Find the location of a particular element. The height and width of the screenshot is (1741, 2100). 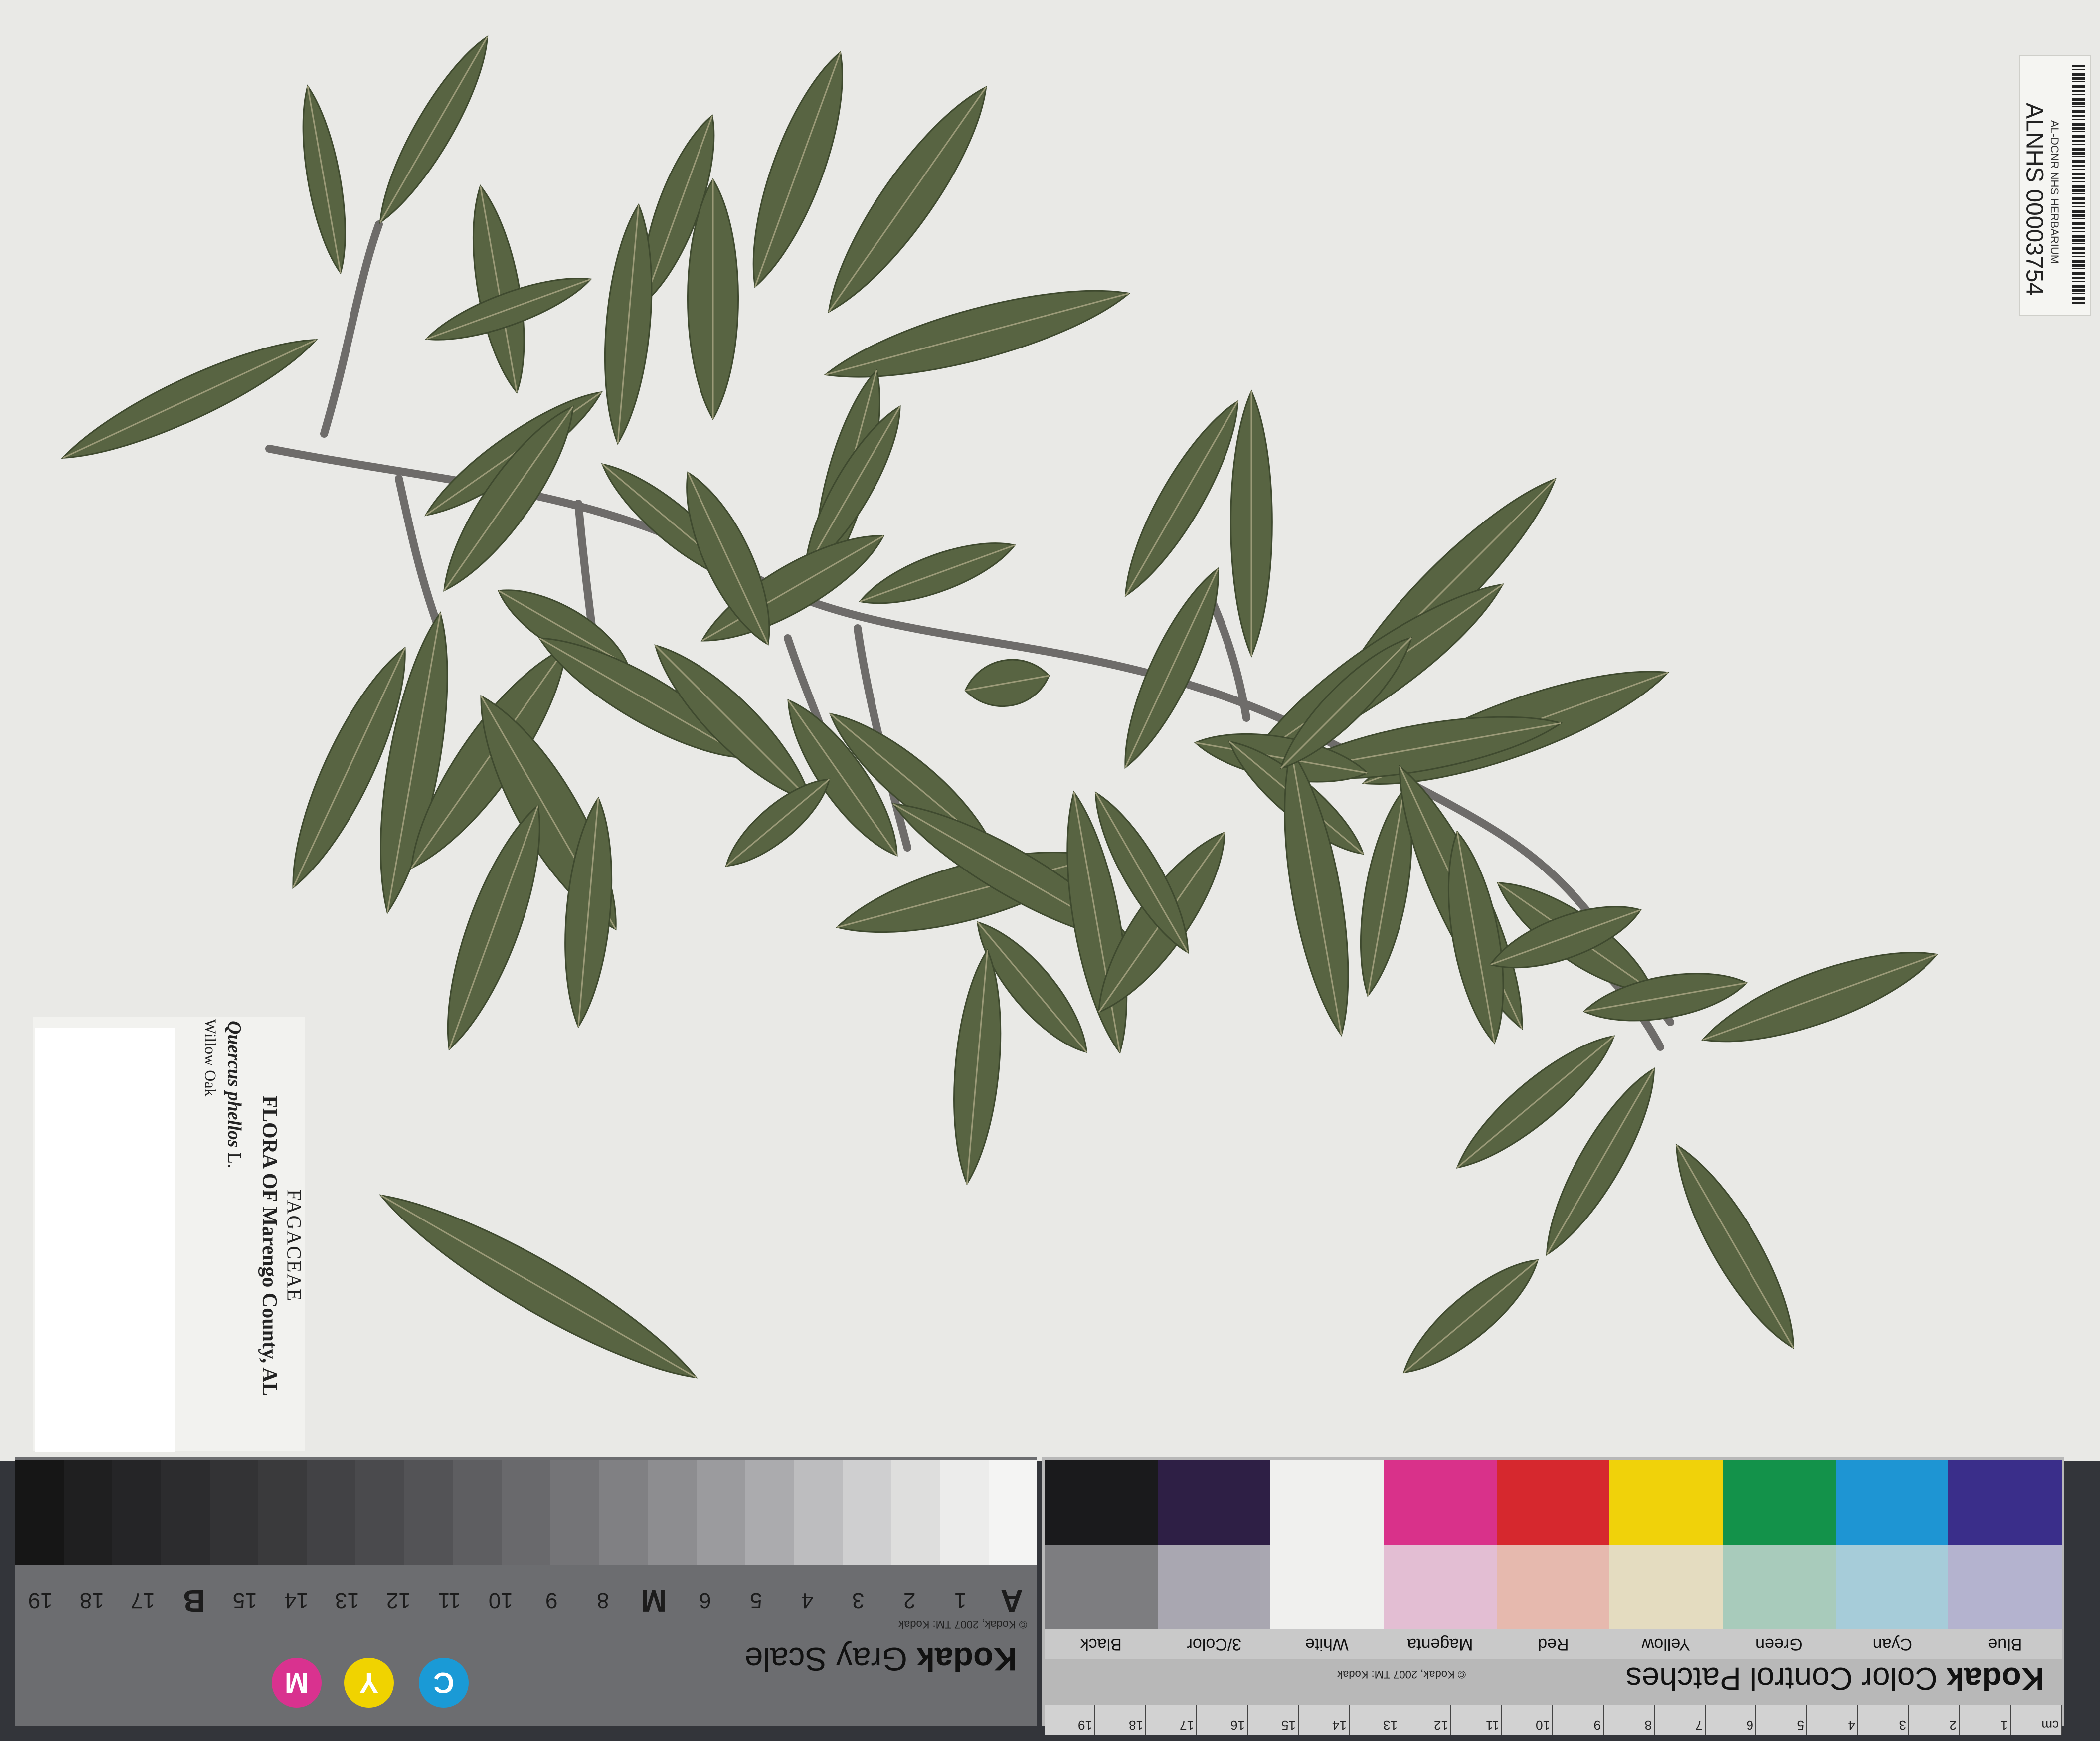

color-patch-name: Yellow is located at coordinates (1667, 1644).